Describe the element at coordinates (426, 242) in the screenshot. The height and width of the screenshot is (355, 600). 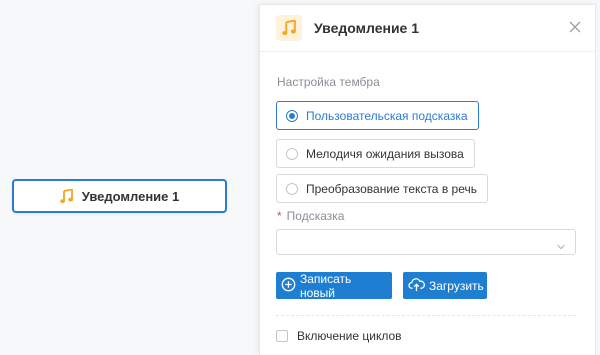
I see `prompt-select` at that location.